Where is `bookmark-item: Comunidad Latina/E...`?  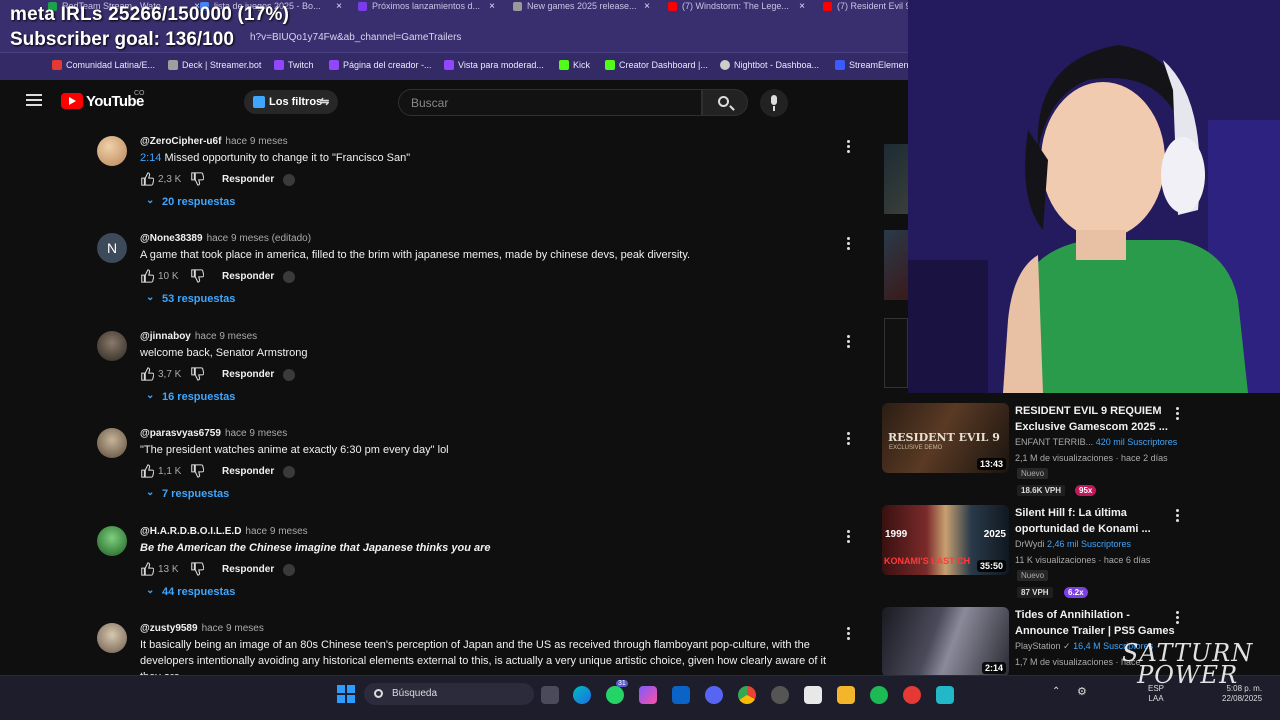
bookmark-item: Comunidad Latina/E... is located at coordinates (103, 65).